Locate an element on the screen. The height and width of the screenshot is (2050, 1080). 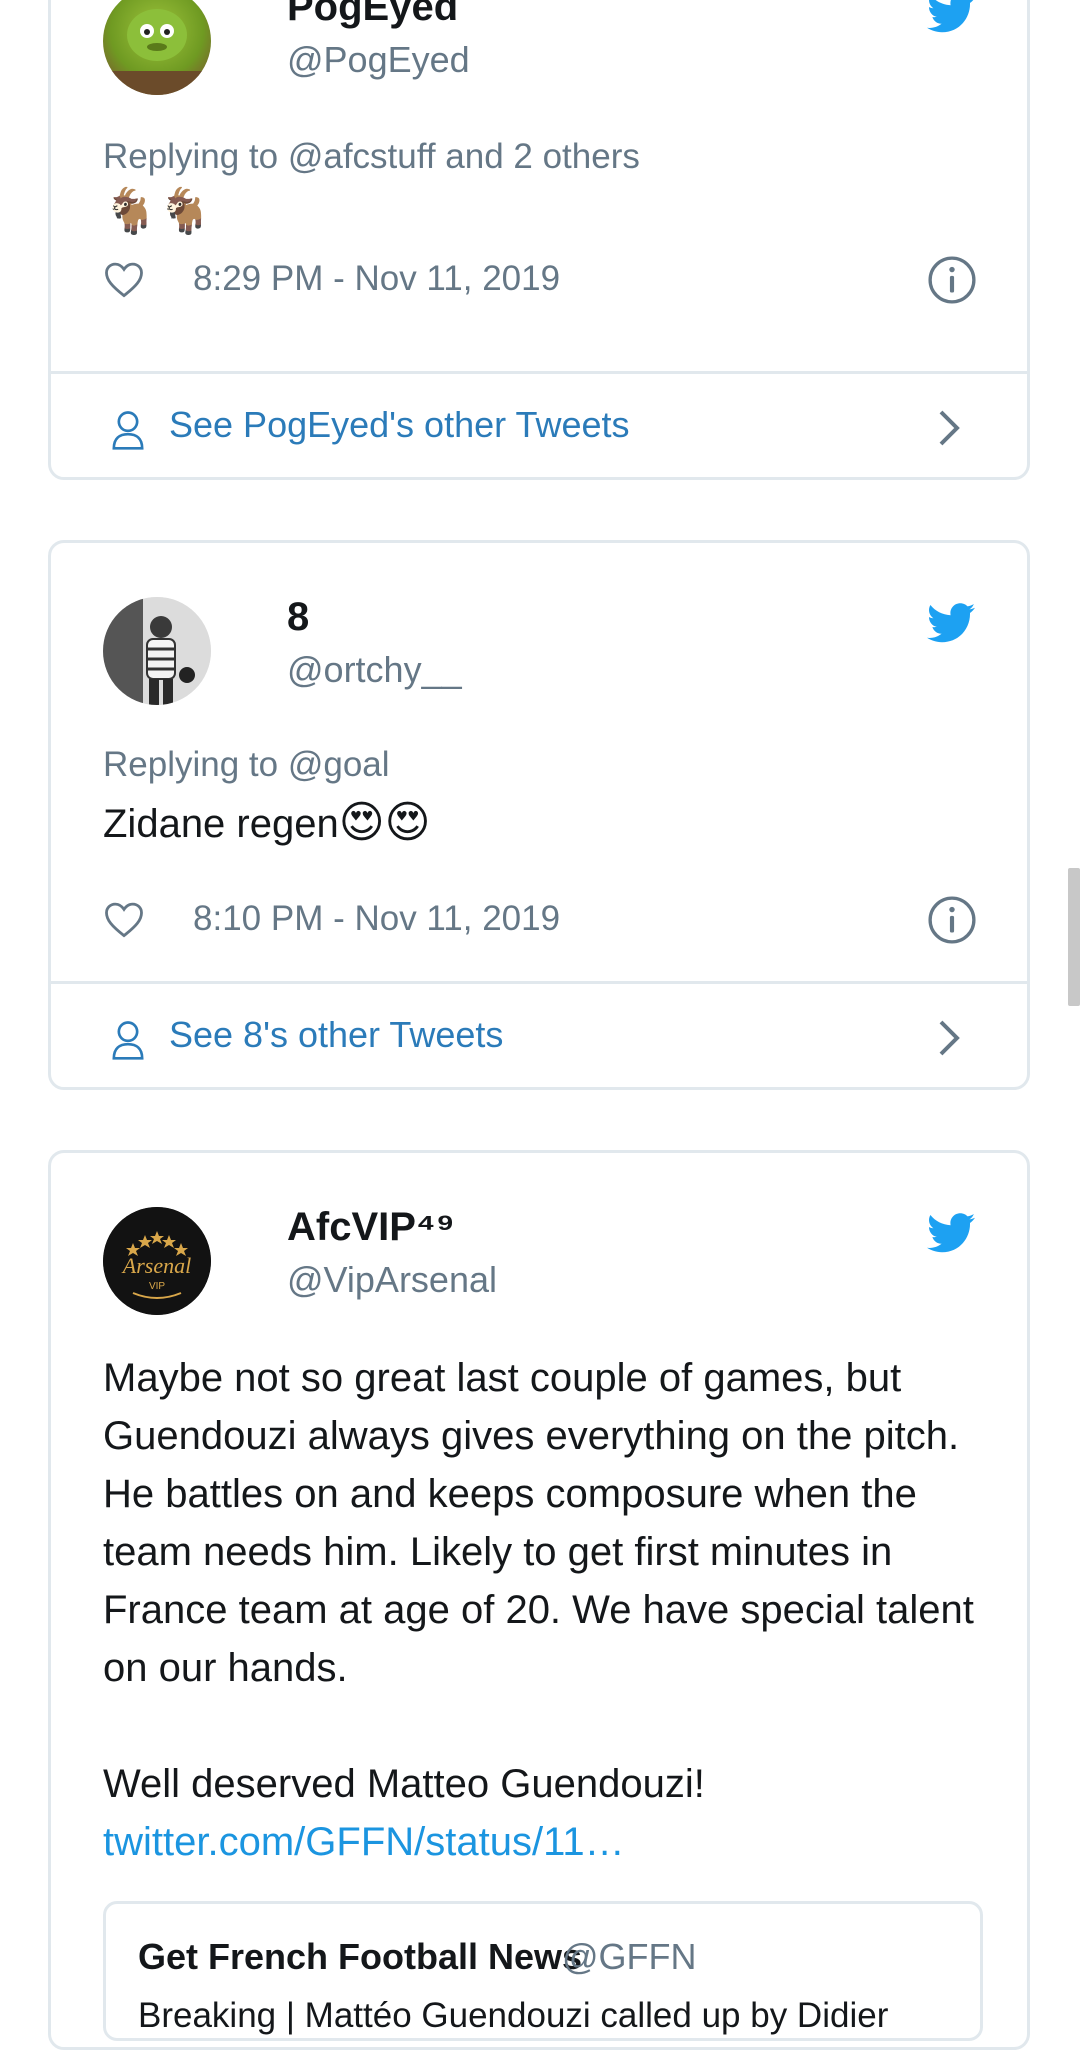
tweet-text-body: Zidane regen is located at coordinates (221, 824).